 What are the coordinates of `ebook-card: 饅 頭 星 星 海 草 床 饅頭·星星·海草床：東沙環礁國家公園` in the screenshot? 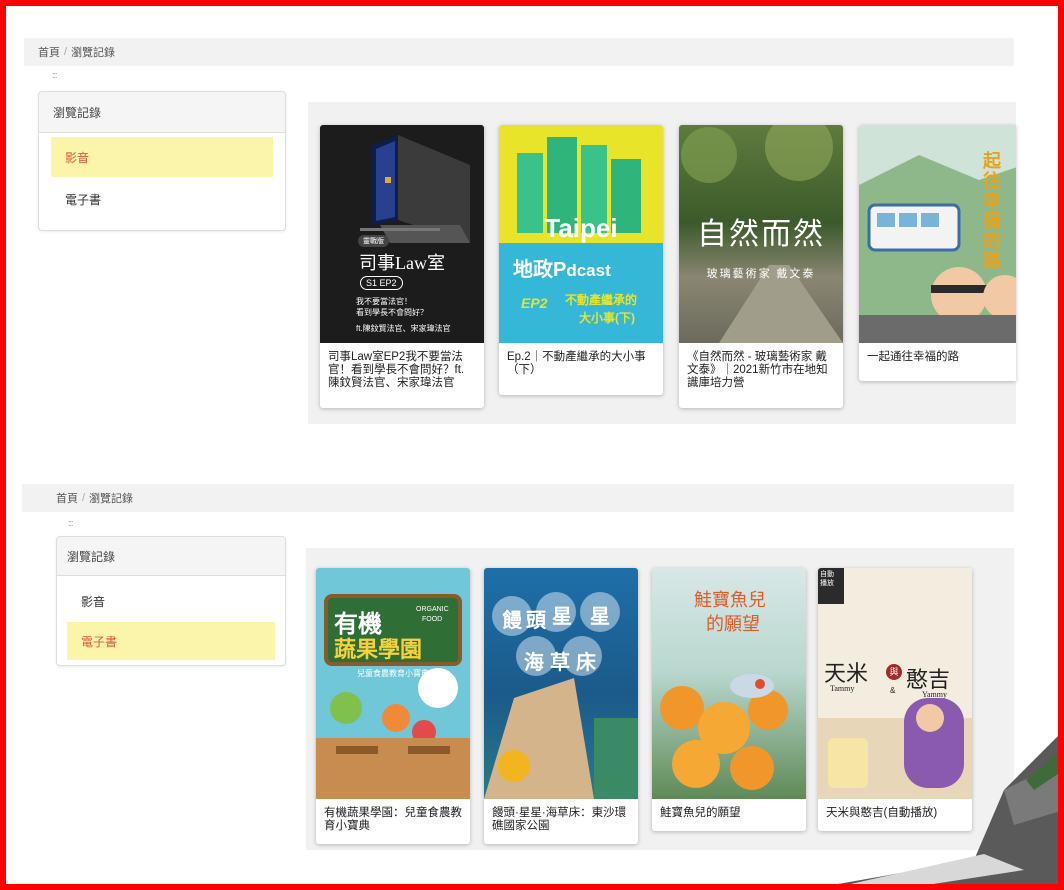 It's located at (561, 706).